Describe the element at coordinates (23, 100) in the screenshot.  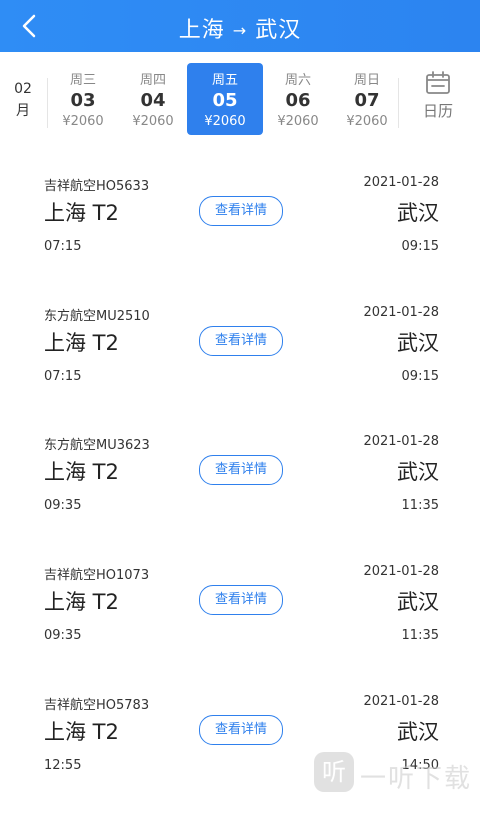
I see `month-label: 02 月` at that location.